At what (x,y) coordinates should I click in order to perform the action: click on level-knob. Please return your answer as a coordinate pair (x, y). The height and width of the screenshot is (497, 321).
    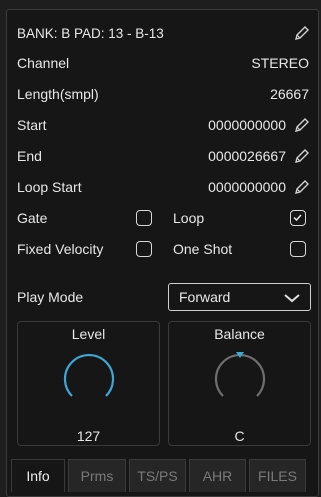
    Looking at the image, I should click on (89, 379).